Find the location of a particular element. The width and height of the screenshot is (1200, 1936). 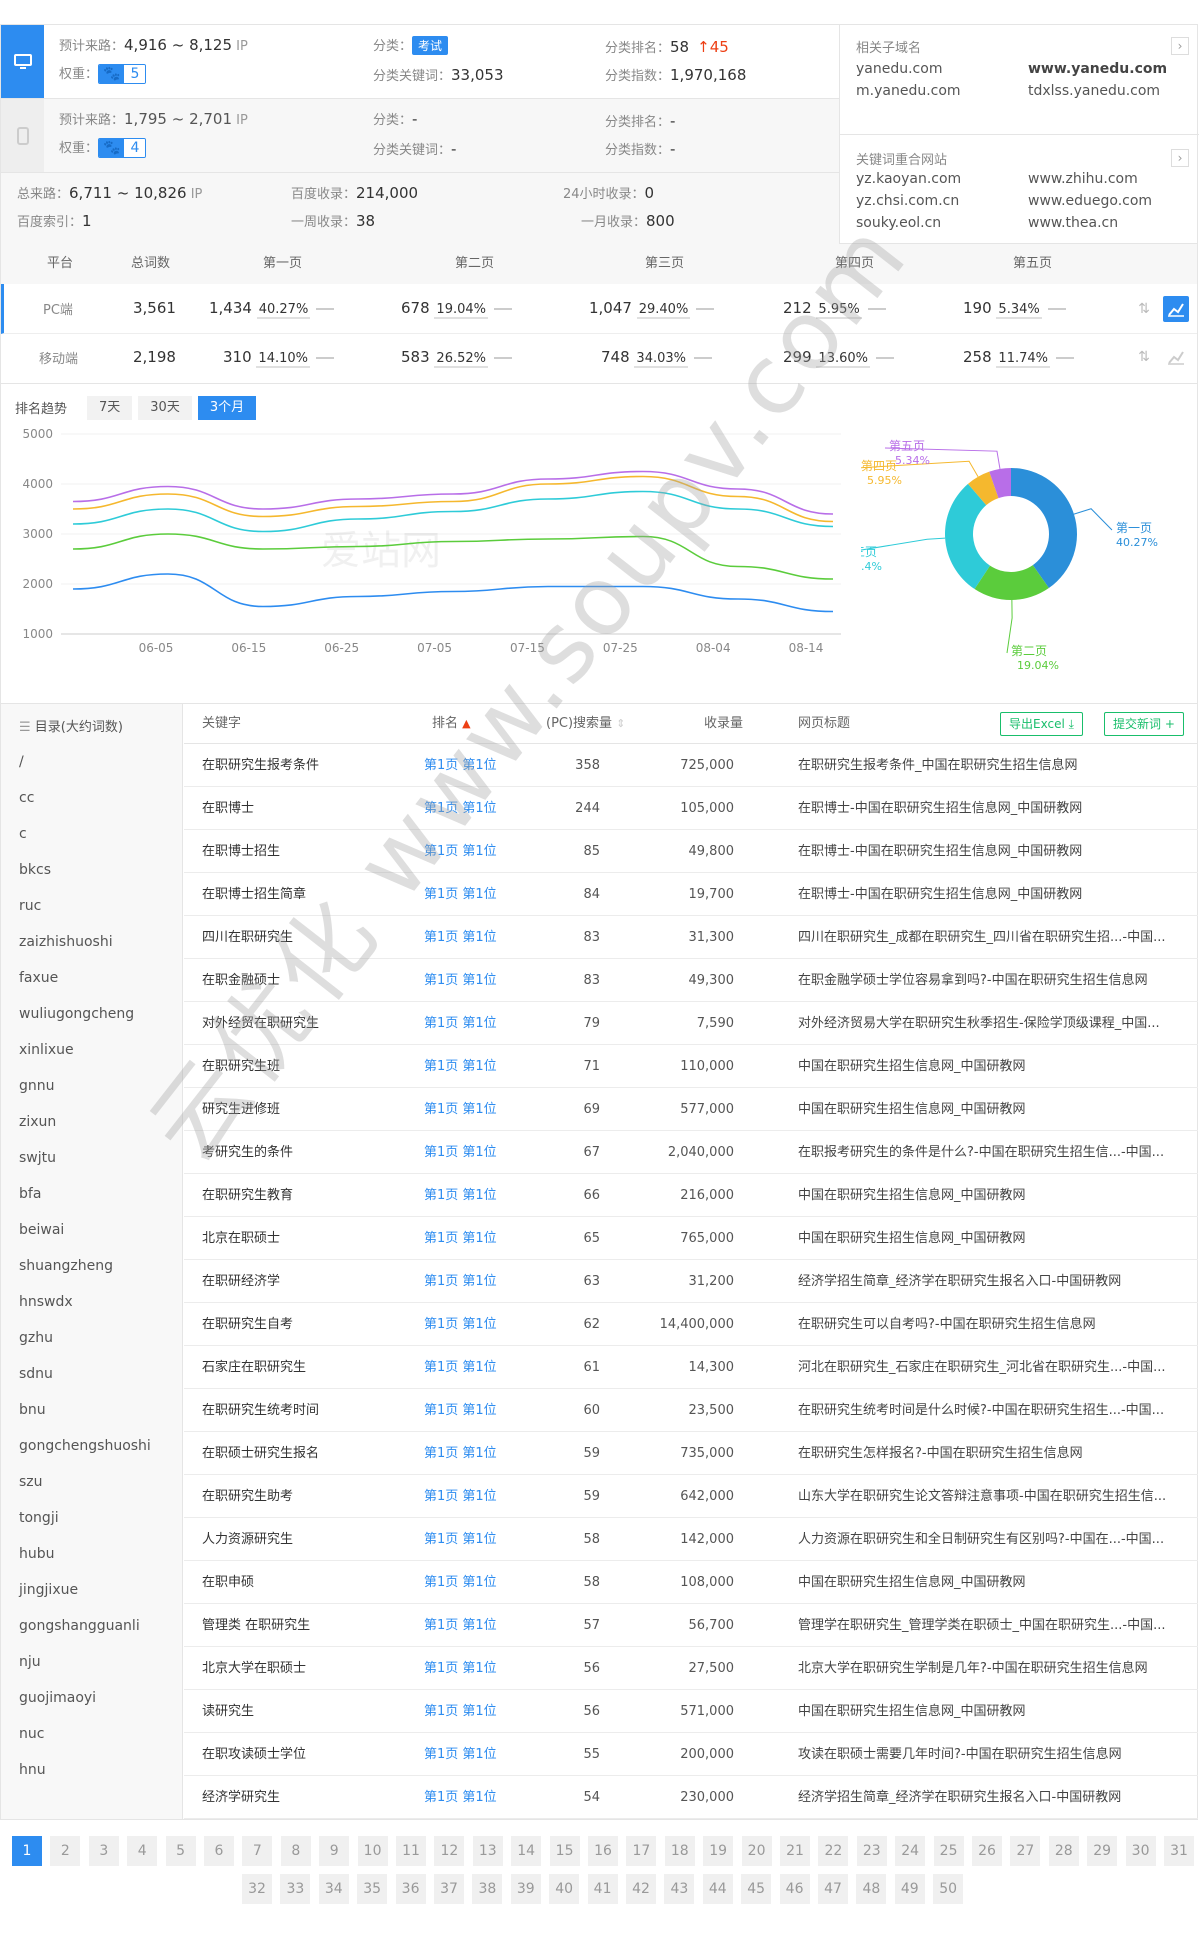

directory-item: guojimaoyi is located at coordinates (57, 1698).